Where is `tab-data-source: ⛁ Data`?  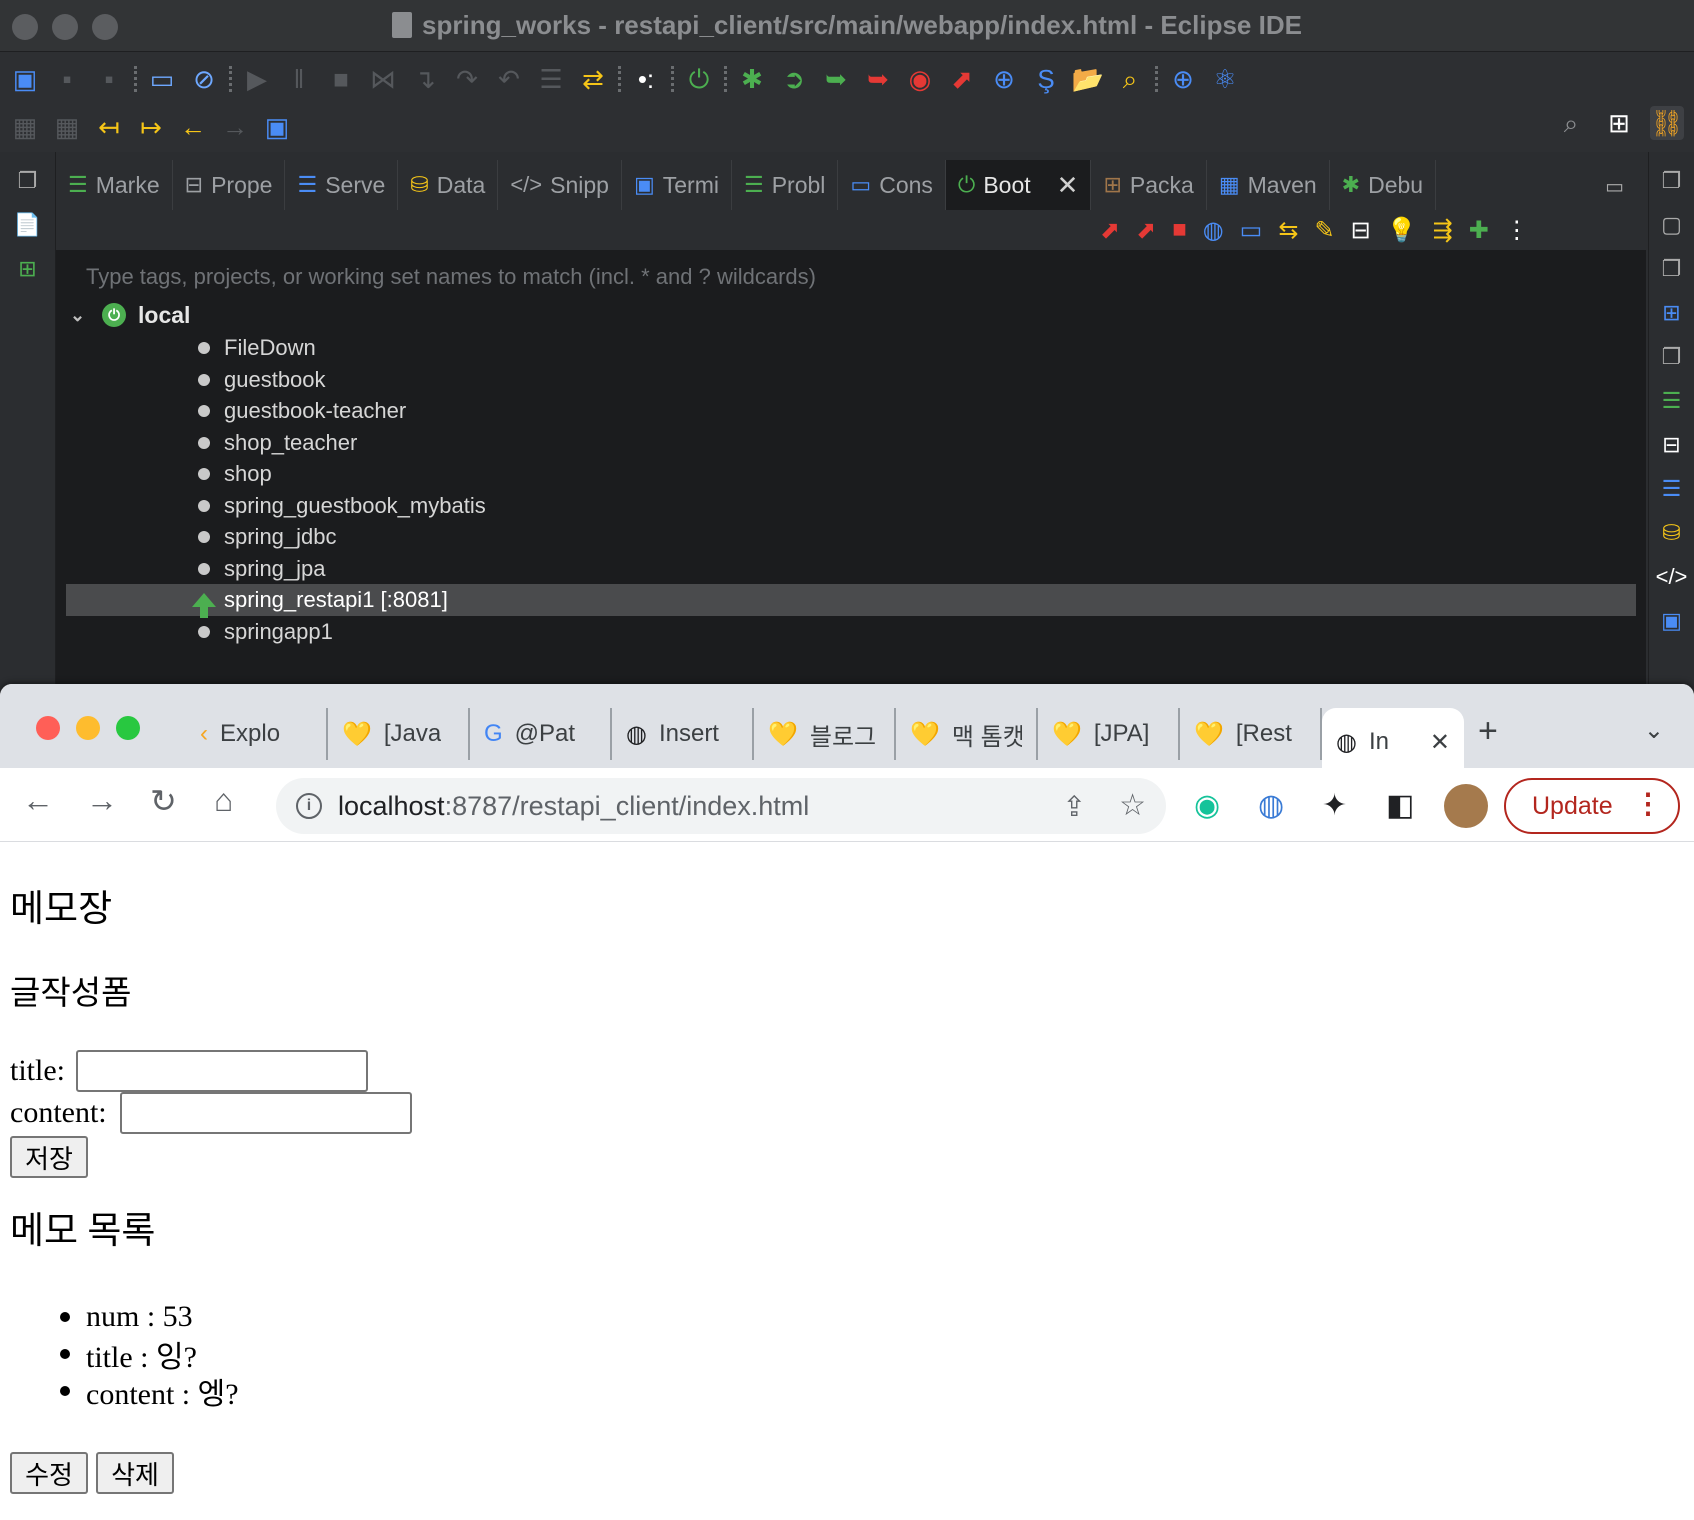
tab-data-source: ⛁ Data is located at coordinates (448, 185).